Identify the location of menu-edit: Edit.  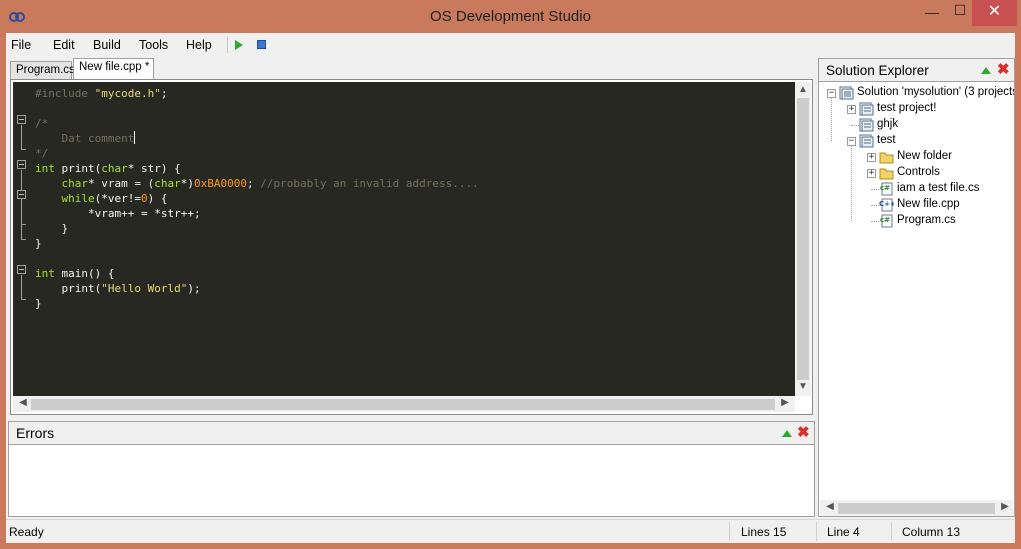
(64, 45).